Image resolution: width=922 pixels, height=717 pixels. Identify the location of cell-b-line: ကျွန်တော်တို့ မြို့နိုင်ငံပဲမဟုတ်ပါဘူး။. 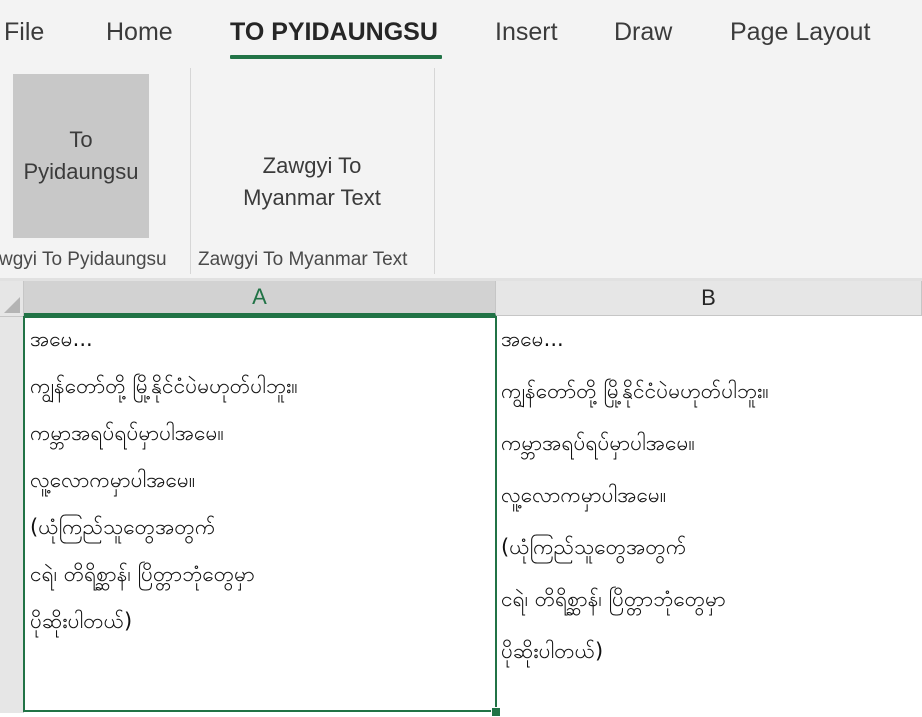
(635, 391).